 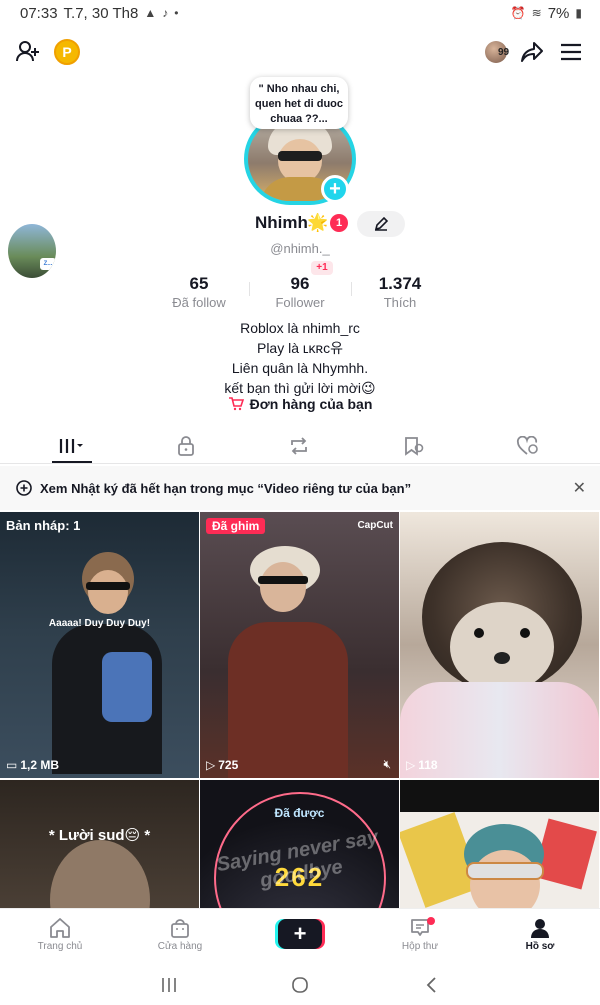 I want to click on draft-size: ▭ 1,2 MB, so click(x=32, y=765).